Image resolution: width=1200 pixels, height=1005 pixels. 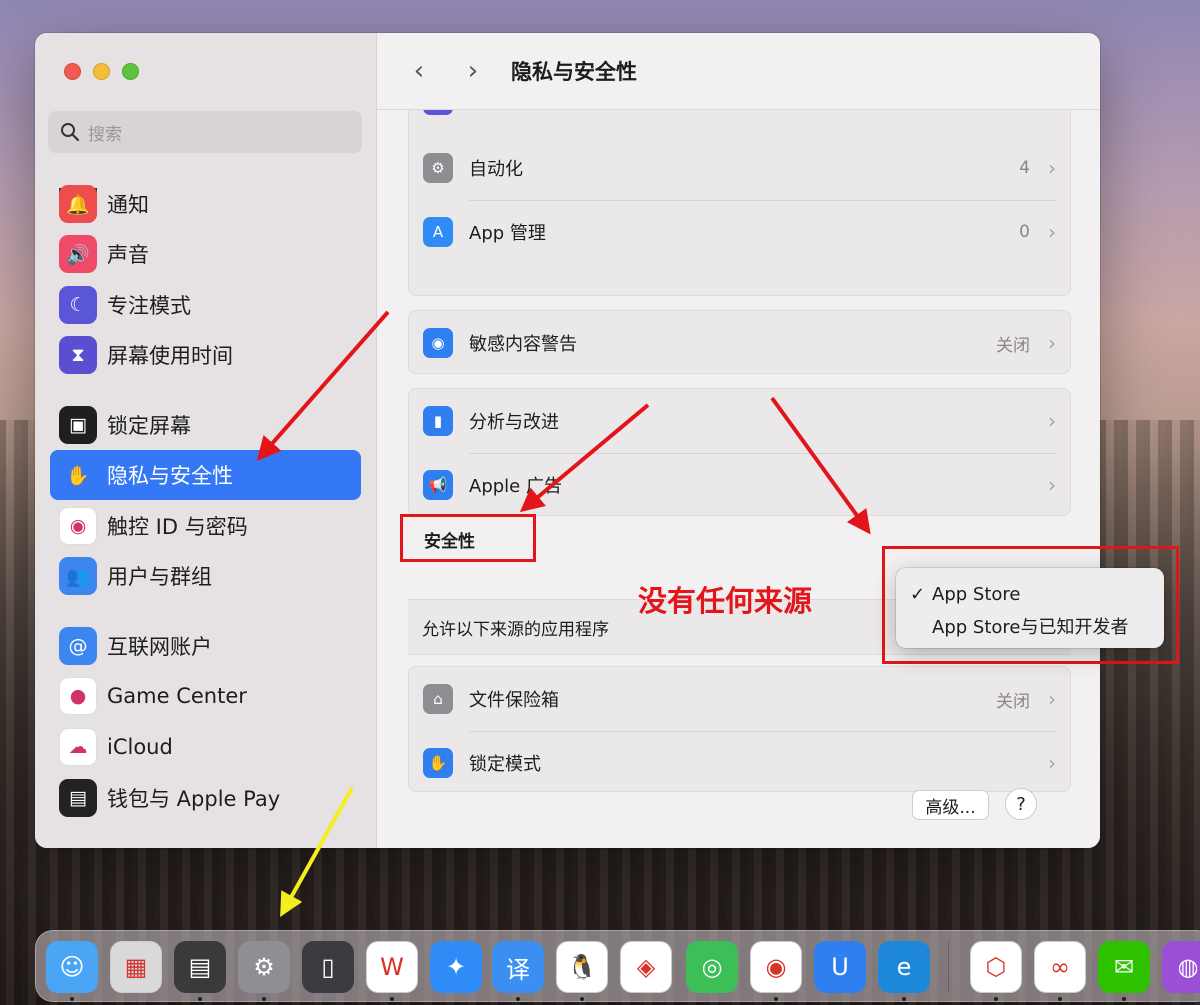 I want to click on option-app-store-known-developers: App Store与已知开发者, so click(x=1037, y=626).